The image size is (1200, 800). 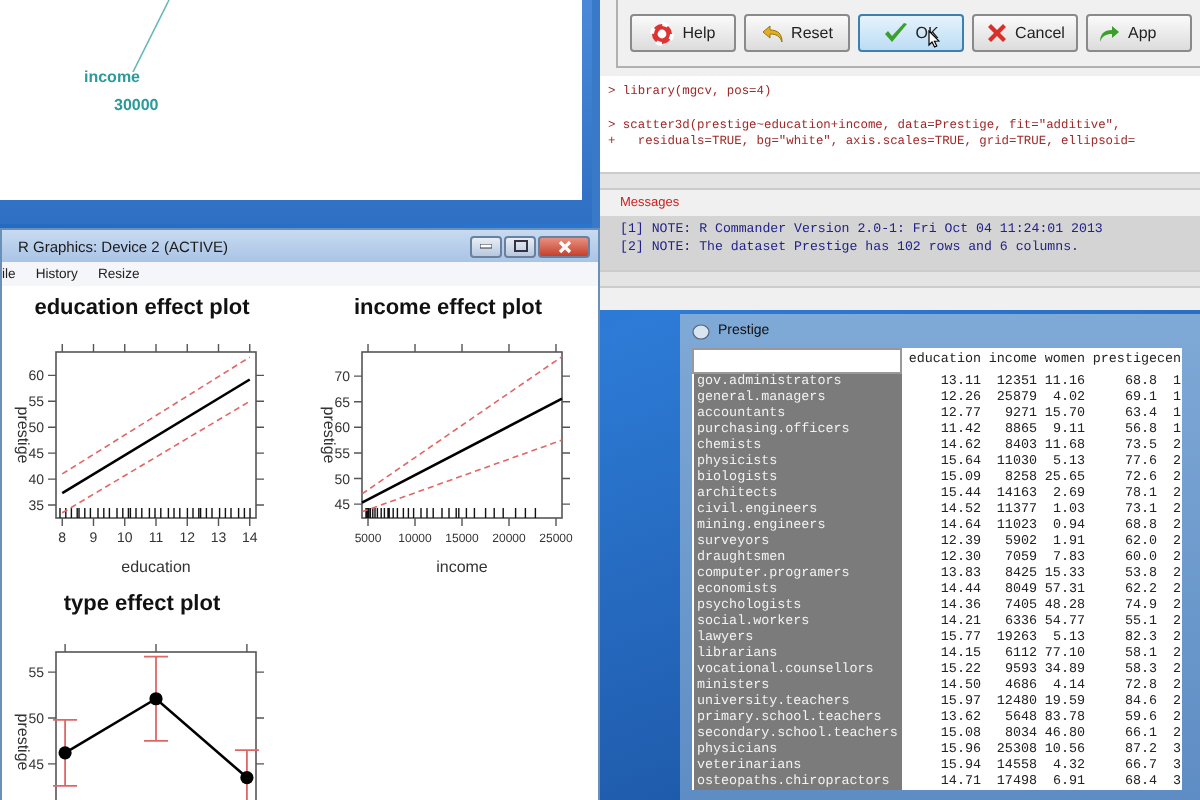 I want to click on plot-title: education effect plot, so click(x=142, y=308).